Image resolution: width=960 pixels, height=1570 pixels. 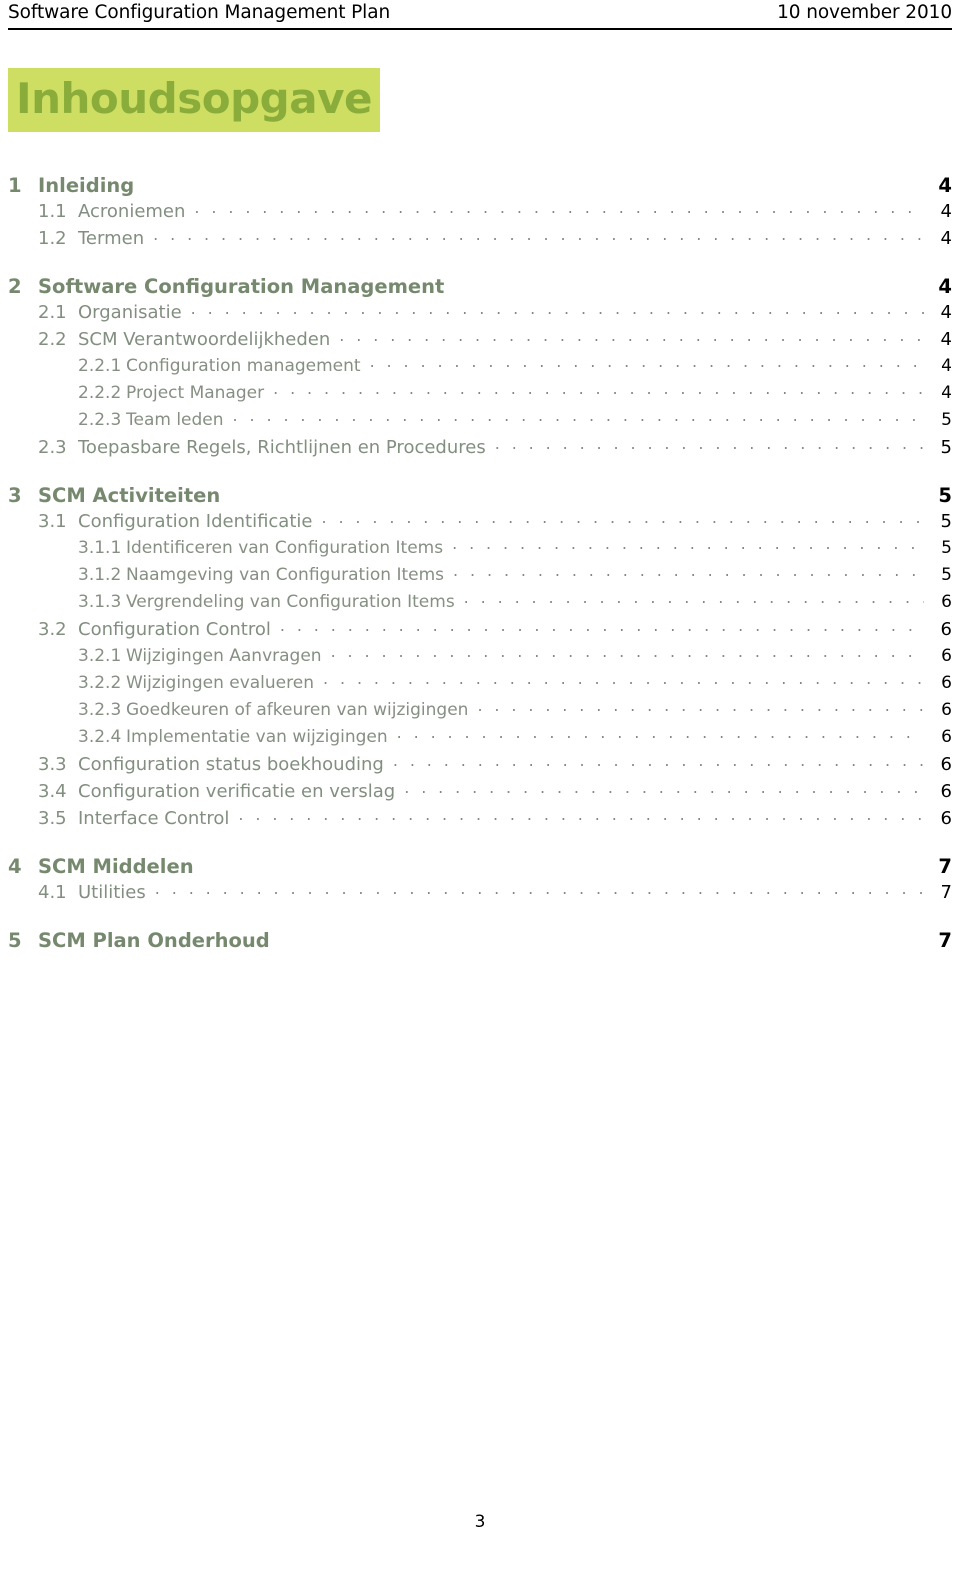 What do you see at coordinates (100, 710) in the screenshot?
I see `toc-entry-number: 3.2.3` at bounding box center [100, 710].